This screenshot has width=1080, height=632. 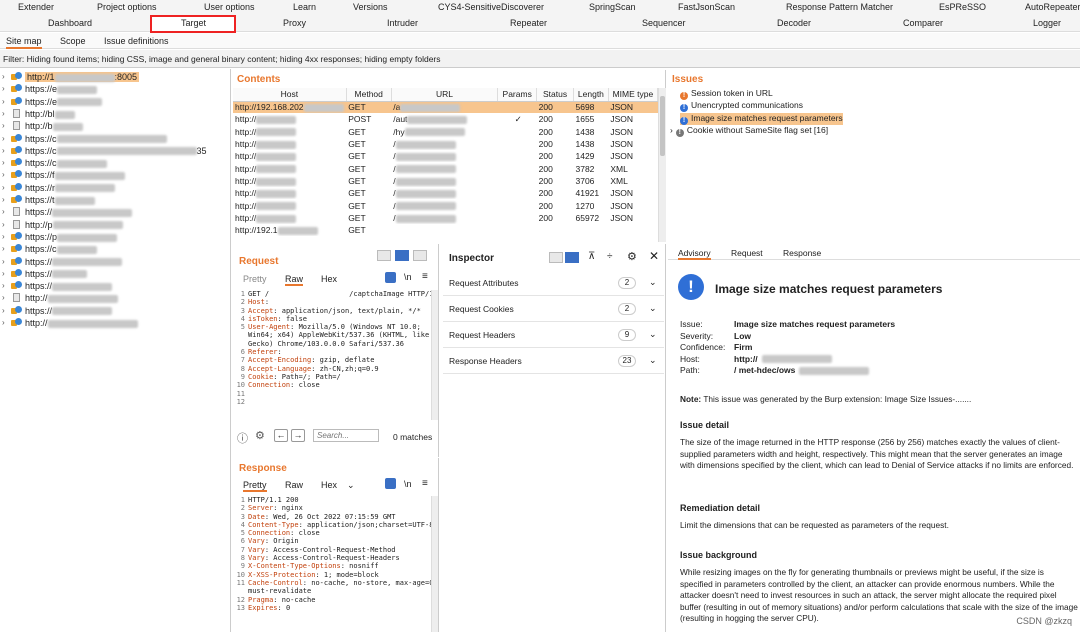 I want to click on forward-arrow-icon: →, so click(x=298, y=435).